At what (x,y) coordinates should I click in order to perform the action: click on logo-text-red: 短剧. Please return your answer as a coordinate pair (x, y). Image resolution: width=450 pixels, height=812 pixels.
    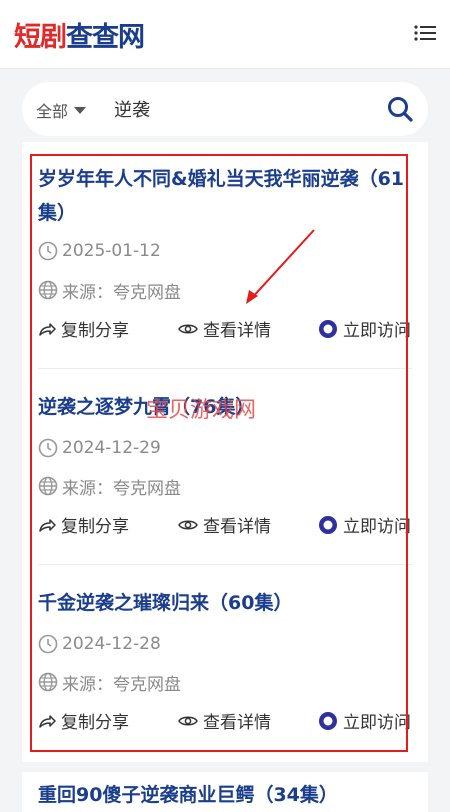
    Looking at the image, I should click on (40, 37).